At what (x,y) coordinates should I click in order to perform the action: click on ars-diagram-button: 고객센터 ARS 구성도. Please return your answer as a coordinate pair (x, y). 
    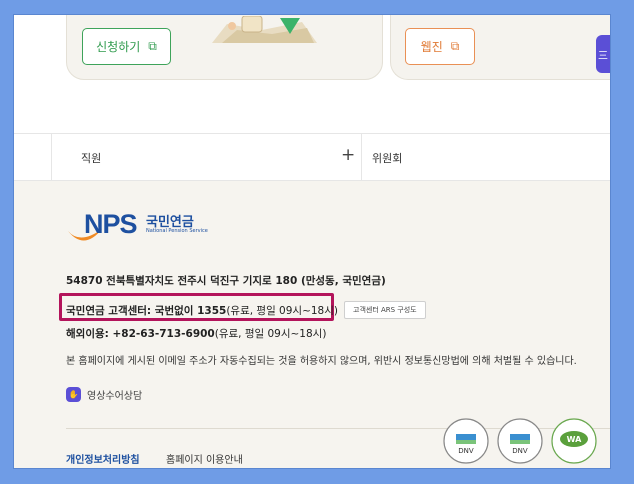
    Looking at the image, I should click on (385, 310).